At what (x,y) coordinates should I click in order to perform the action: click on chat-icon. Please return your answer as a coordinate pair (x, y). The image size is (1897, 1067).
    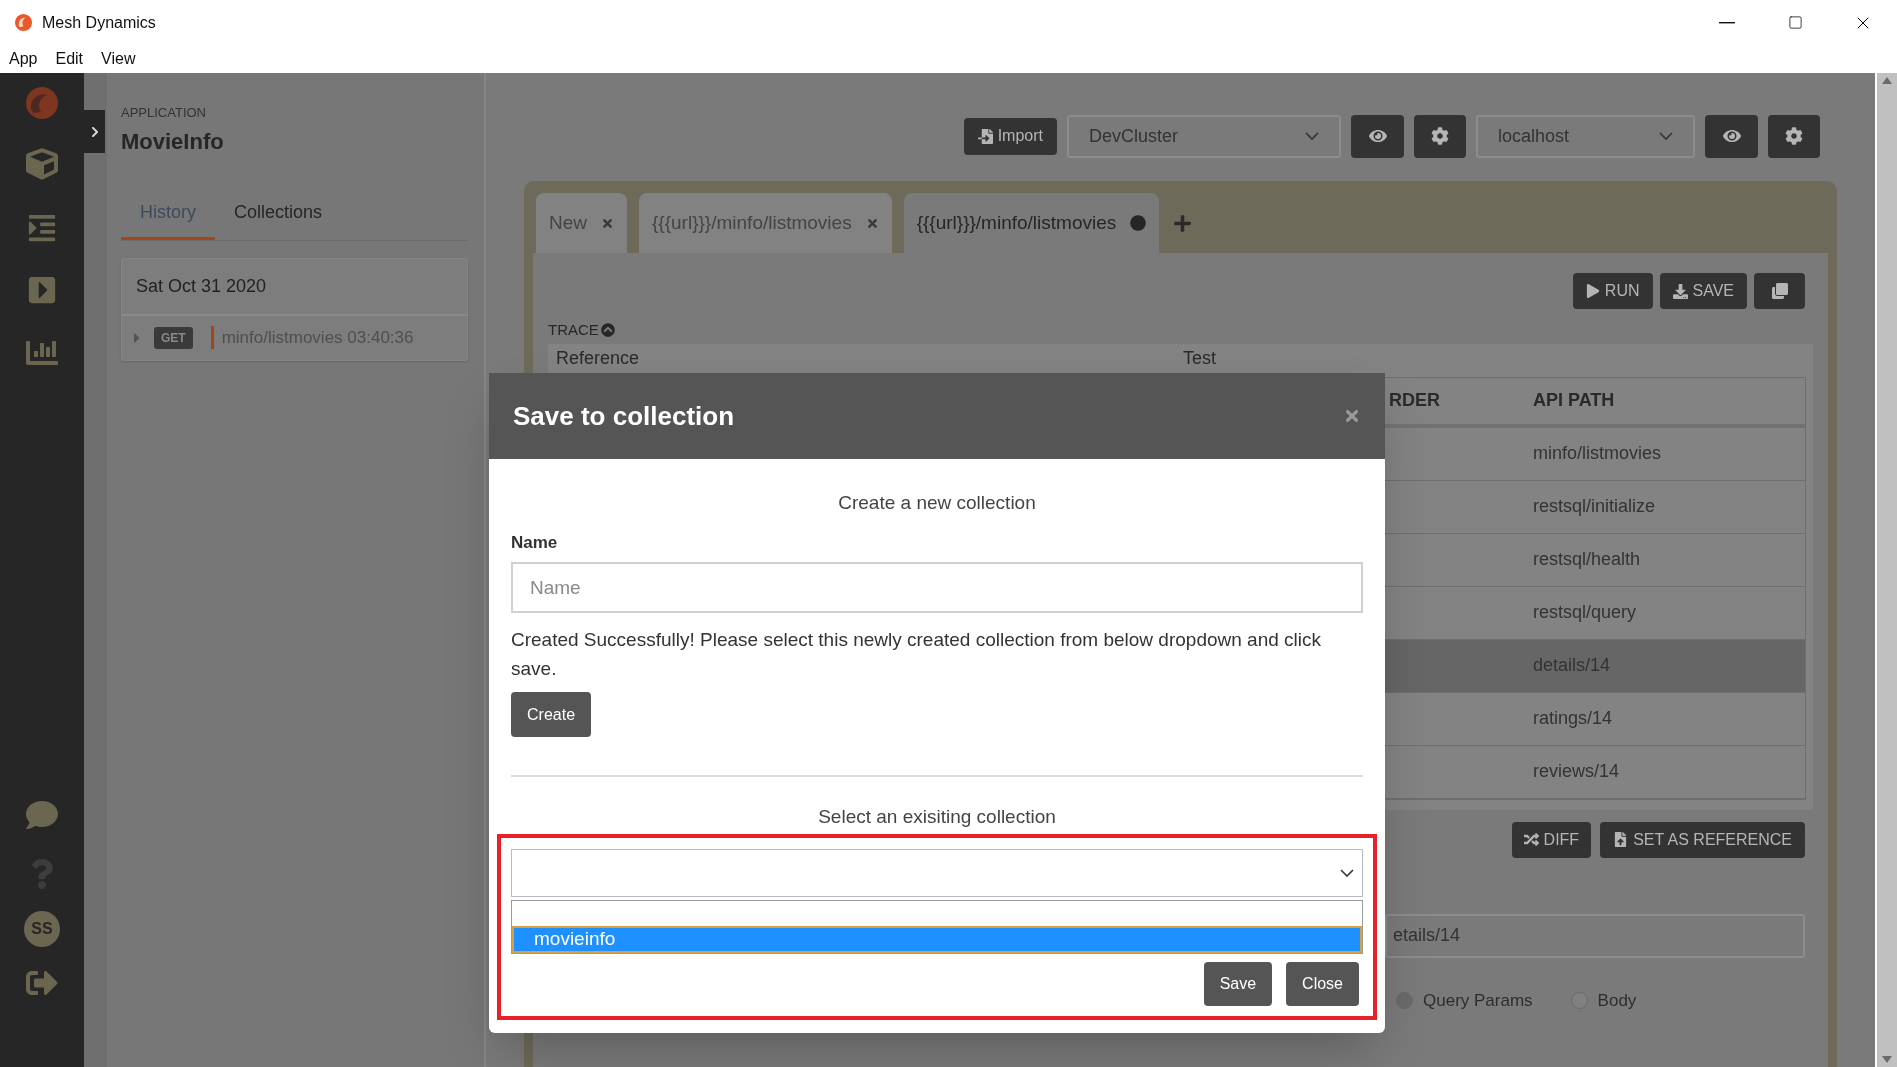
    Looking at the image, I should click on (42, 815).